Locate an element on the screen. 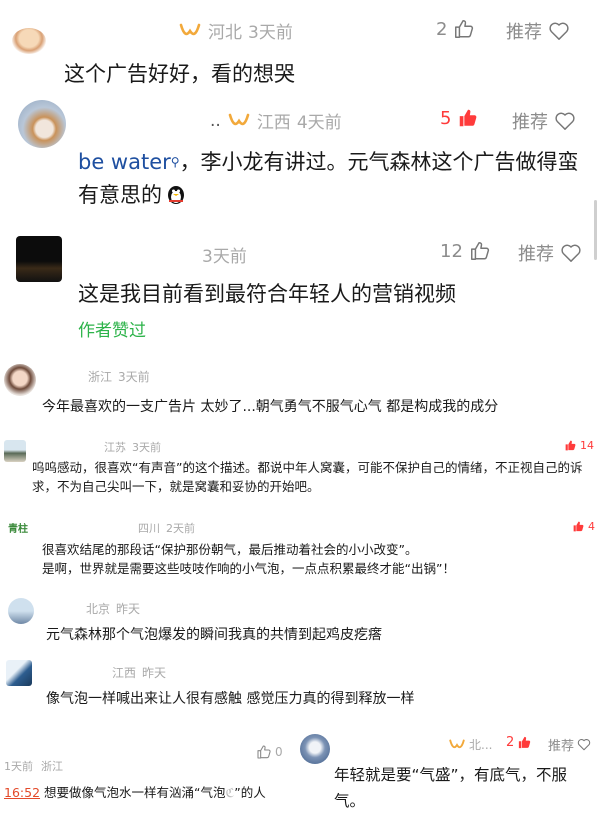 The height and width of the screenshot is (818, 600). search-icon: ⚲ is located at coordinates (175, 162).